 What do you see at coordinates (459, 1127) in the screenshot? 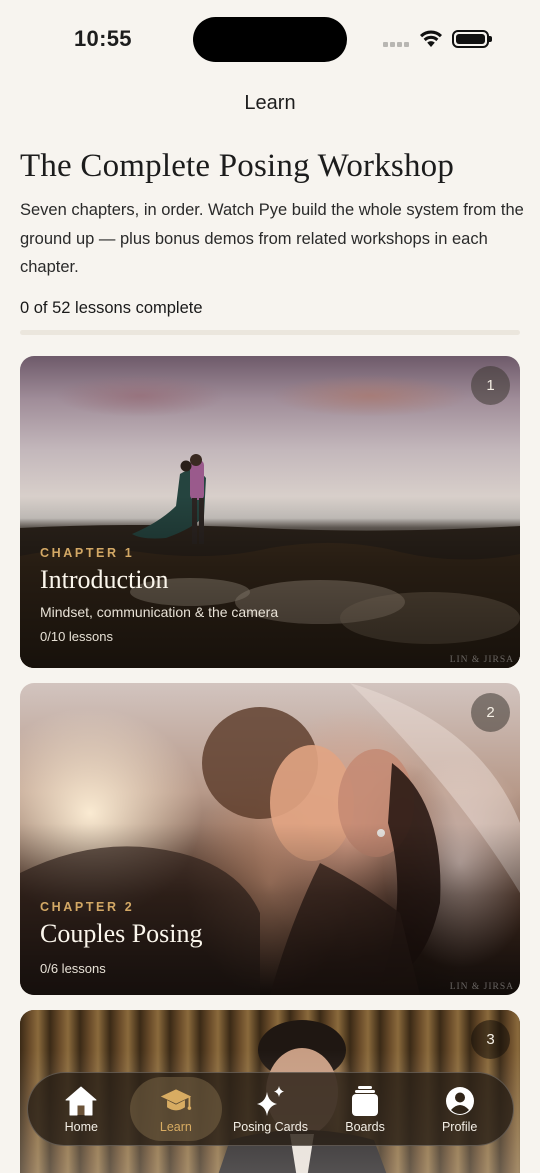
I see `tab-label: Profile` at bounding box center [459, 1127].